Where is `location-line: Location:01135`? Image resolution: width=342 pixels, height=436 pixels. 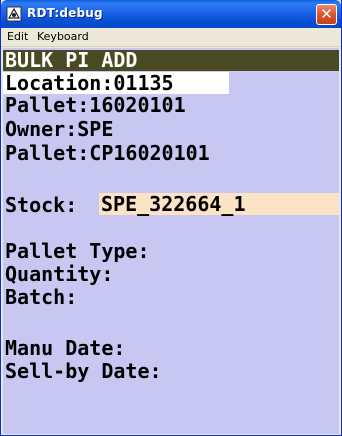
location-line: Location:01135 is located at coordinates (89, 83).